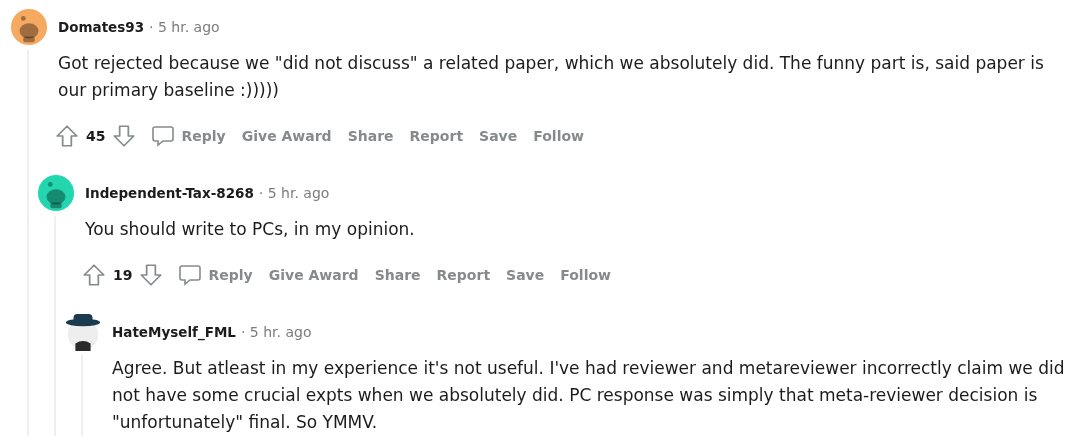 Image resolution: width=1080 pixels, height=446 pixels. What do you see at coordinates (123, 275) in the screenshot?
I see `vote-count: 19` at bounding box center [123, 275].